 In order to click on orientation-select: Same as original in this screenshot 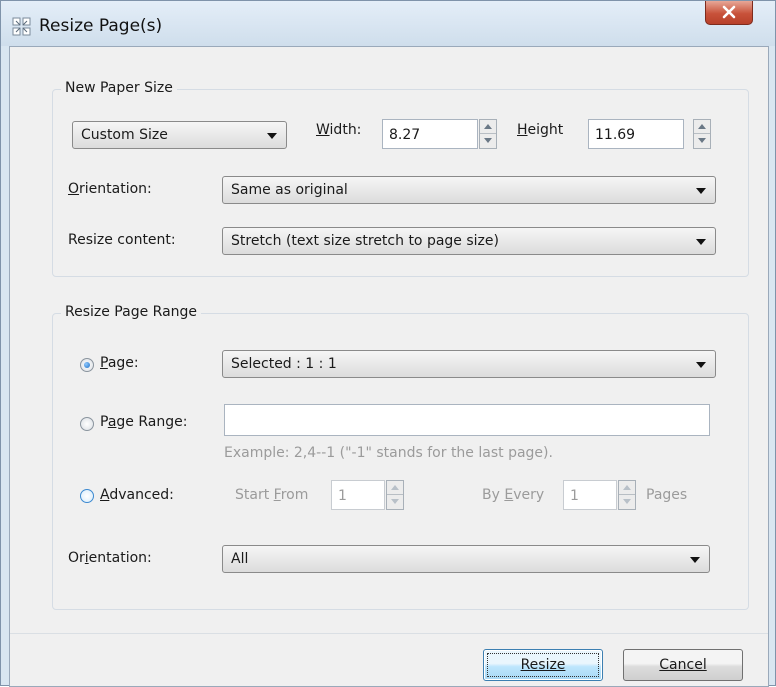, I will do `click(469, 190)`.